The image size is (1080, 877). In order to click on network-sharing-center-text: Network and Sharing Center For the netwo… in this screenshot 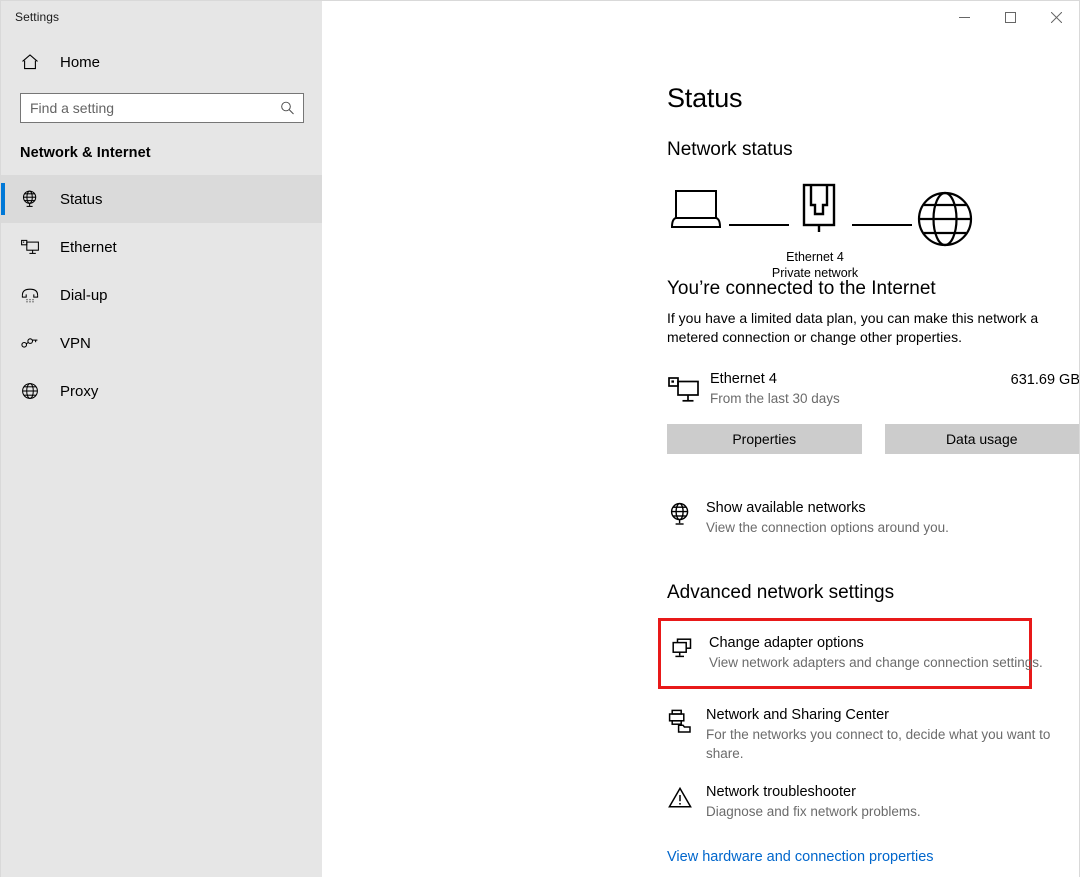, I will do `click(892, 734)`.